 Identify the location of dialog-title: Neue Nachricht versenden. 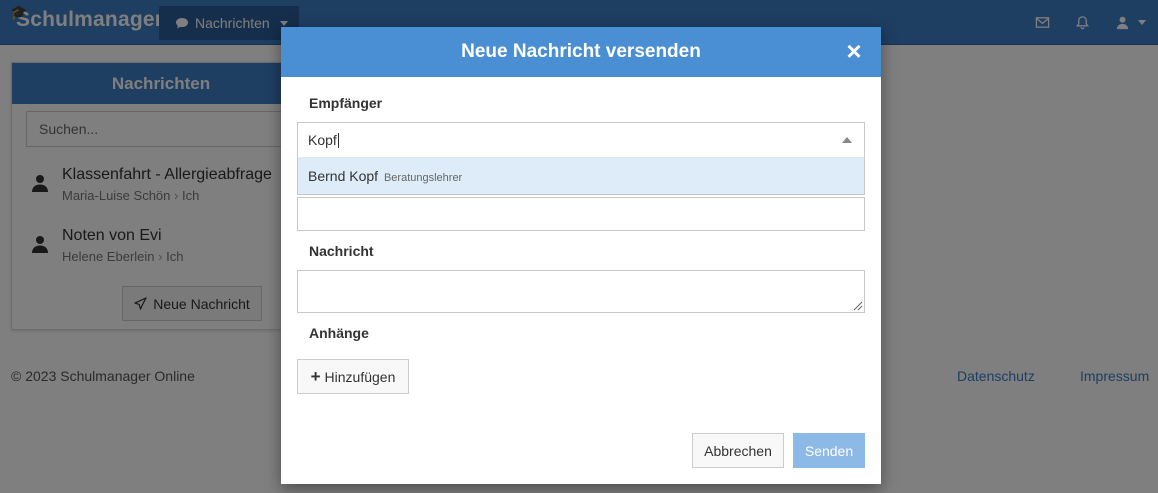
(581, 51).